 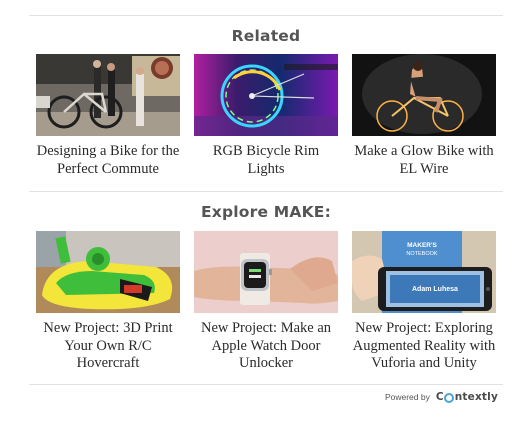 I want to click on contextly-o-icon, so click(x=449, y=397).